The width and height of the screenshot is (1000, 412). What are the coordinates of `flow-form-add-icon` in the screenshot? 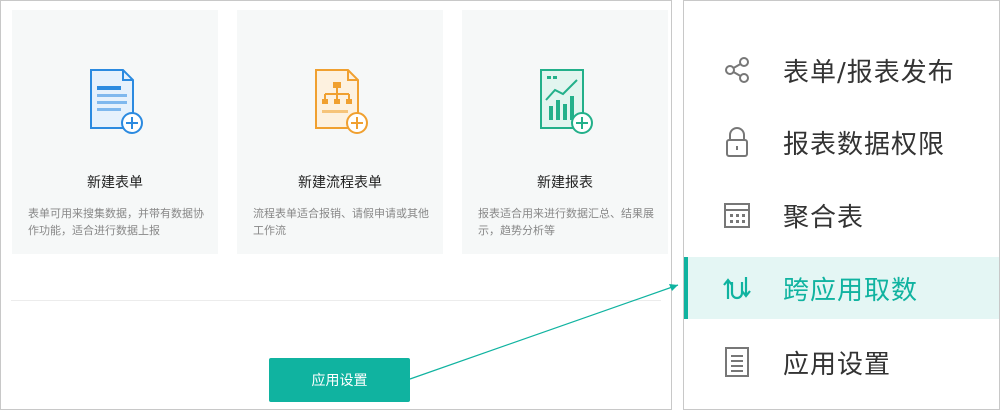 It's located at (341, 101).